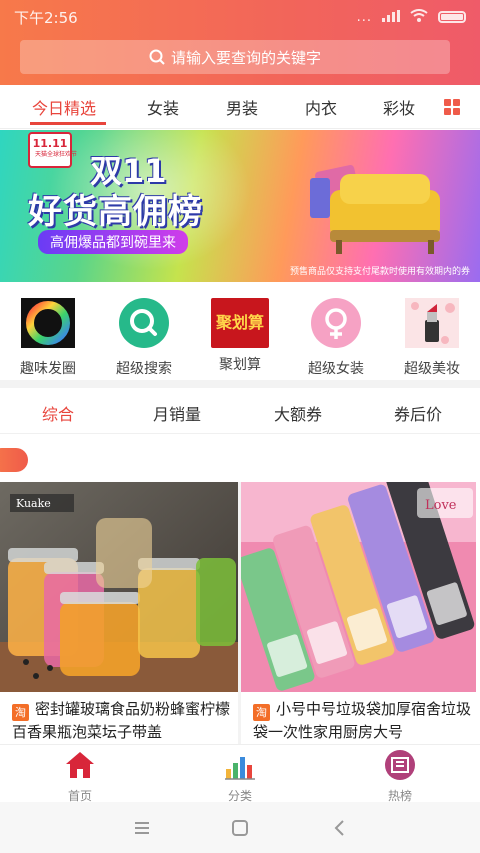  What do you see at coordinates (33, 503) in the screenshot?
I see `svg-text: Kuake` at bounding box center [33, 503].